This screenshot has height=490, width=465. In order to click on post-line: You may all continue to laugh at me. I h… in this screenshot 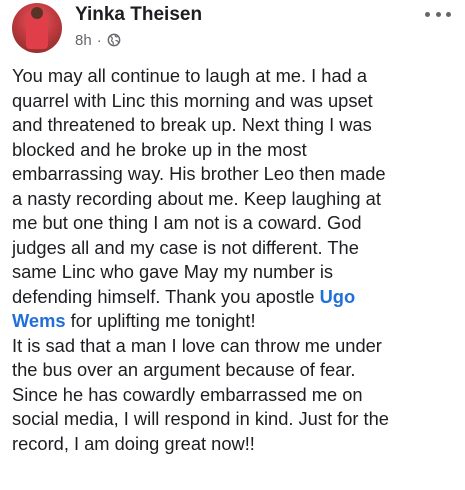, I will do `click(190, 75)`.